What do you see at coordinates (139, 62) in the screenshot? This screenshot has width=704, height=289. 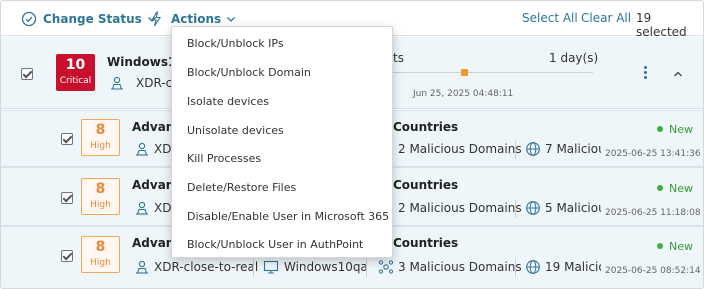 I see `device-title: Windows10` at bounding box center [139, 62].